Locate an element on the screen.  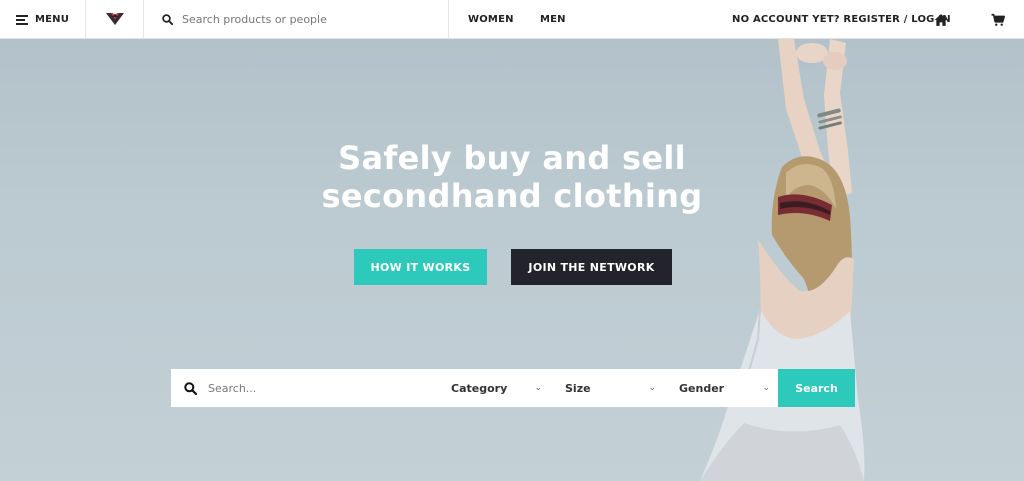
header-search-input is located at coordinates (312, 19).